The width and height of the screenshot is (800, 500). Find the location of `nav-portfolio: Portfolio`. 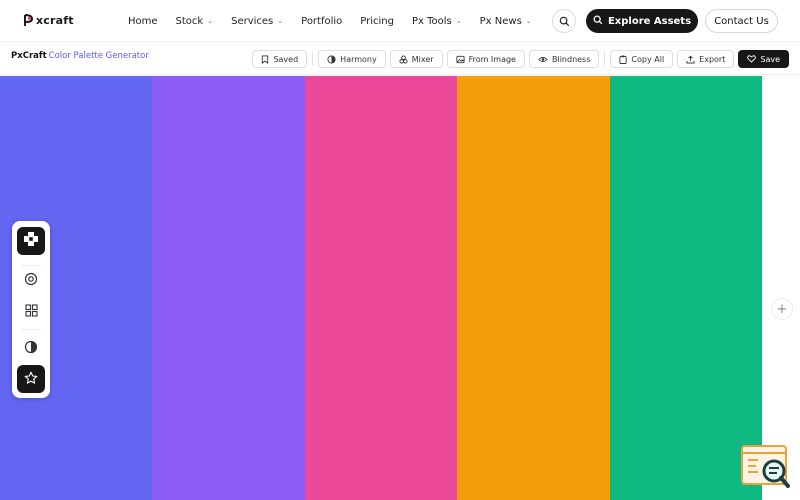

nav-portfolio: Portfolio is located at coordinates (321, 21).